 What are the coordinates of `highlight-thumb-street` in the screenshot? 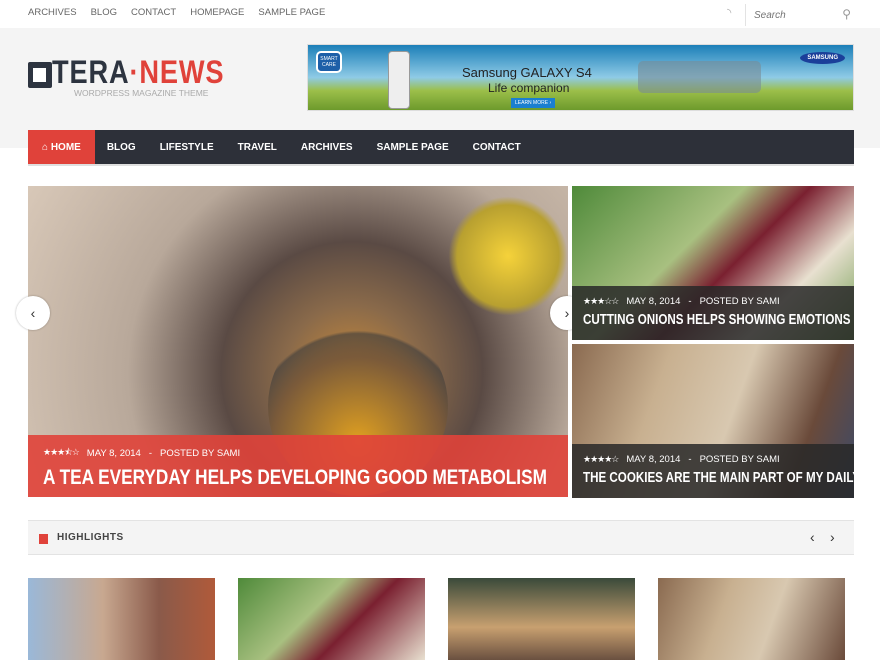 It's located at (121, 619).